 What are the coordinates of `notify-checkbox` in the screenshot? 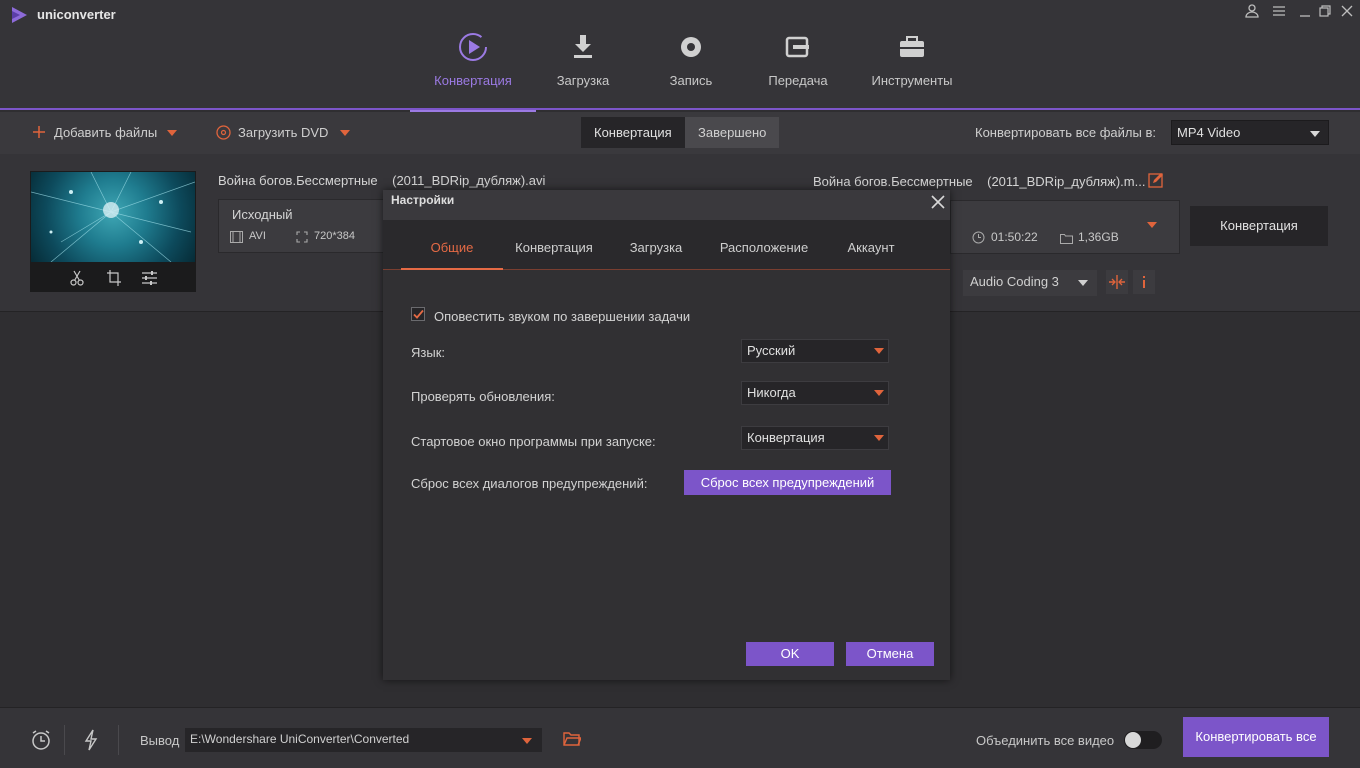 It's located at (418, 314).